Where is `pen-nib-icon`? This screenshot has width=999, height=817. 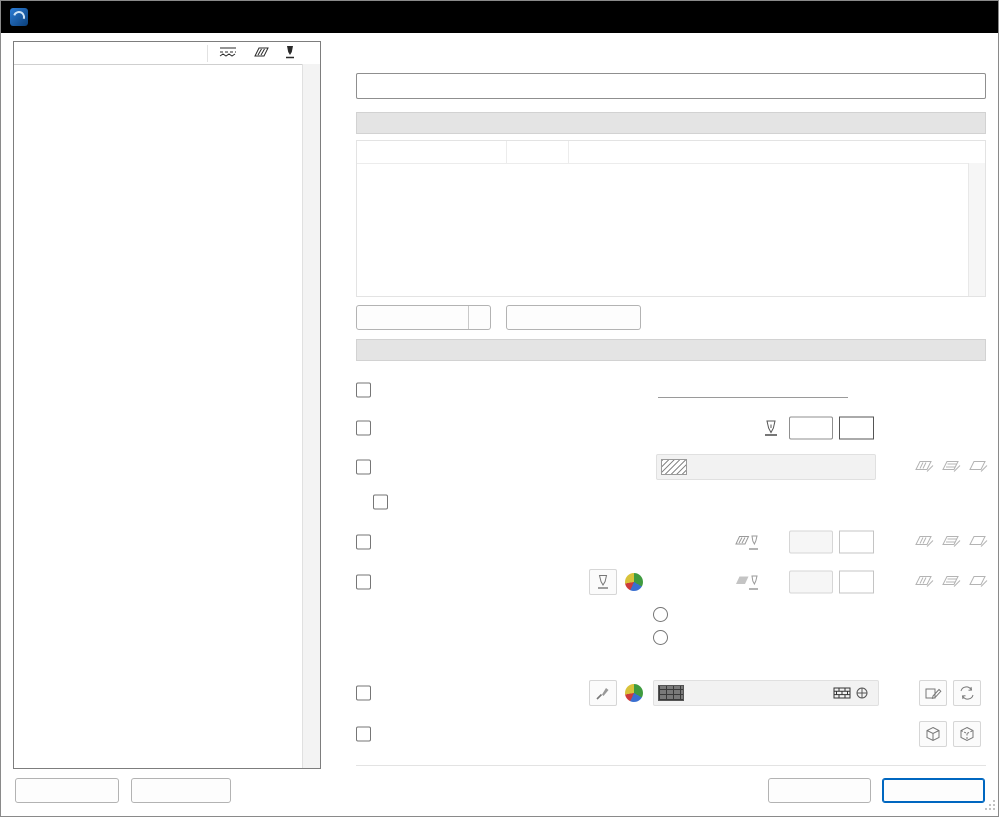
pen-nib-icon is located at coordinates (771, 428).